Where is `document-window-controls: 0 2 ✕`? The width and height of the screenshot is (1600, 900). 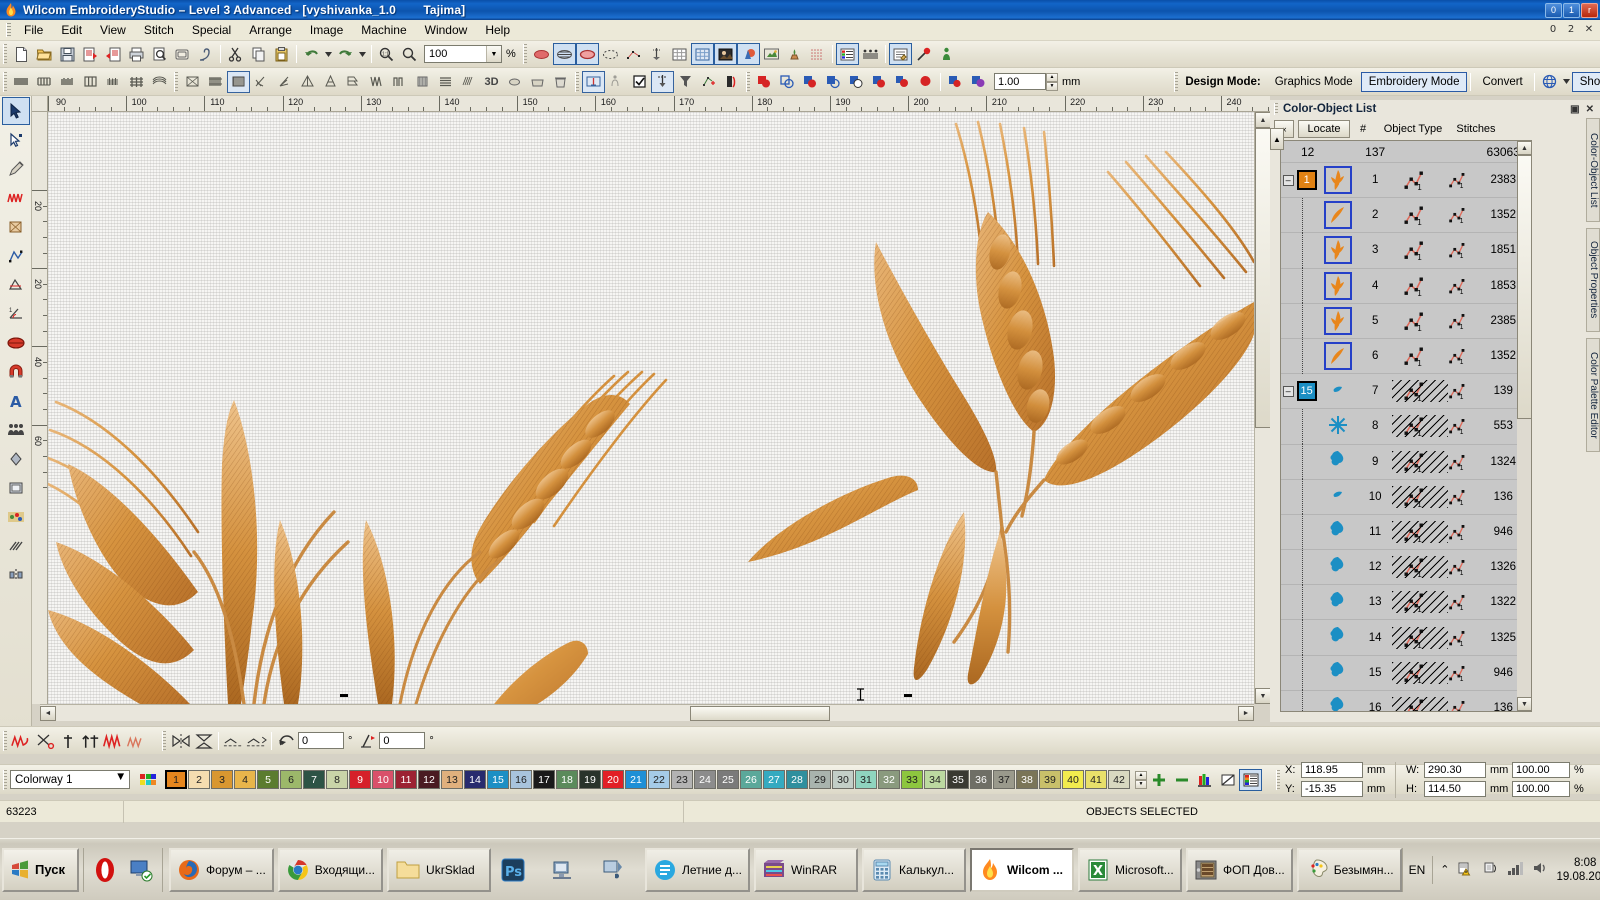
document-window-controls: 0 2 ✕ is located at coordinates (1572, 30).